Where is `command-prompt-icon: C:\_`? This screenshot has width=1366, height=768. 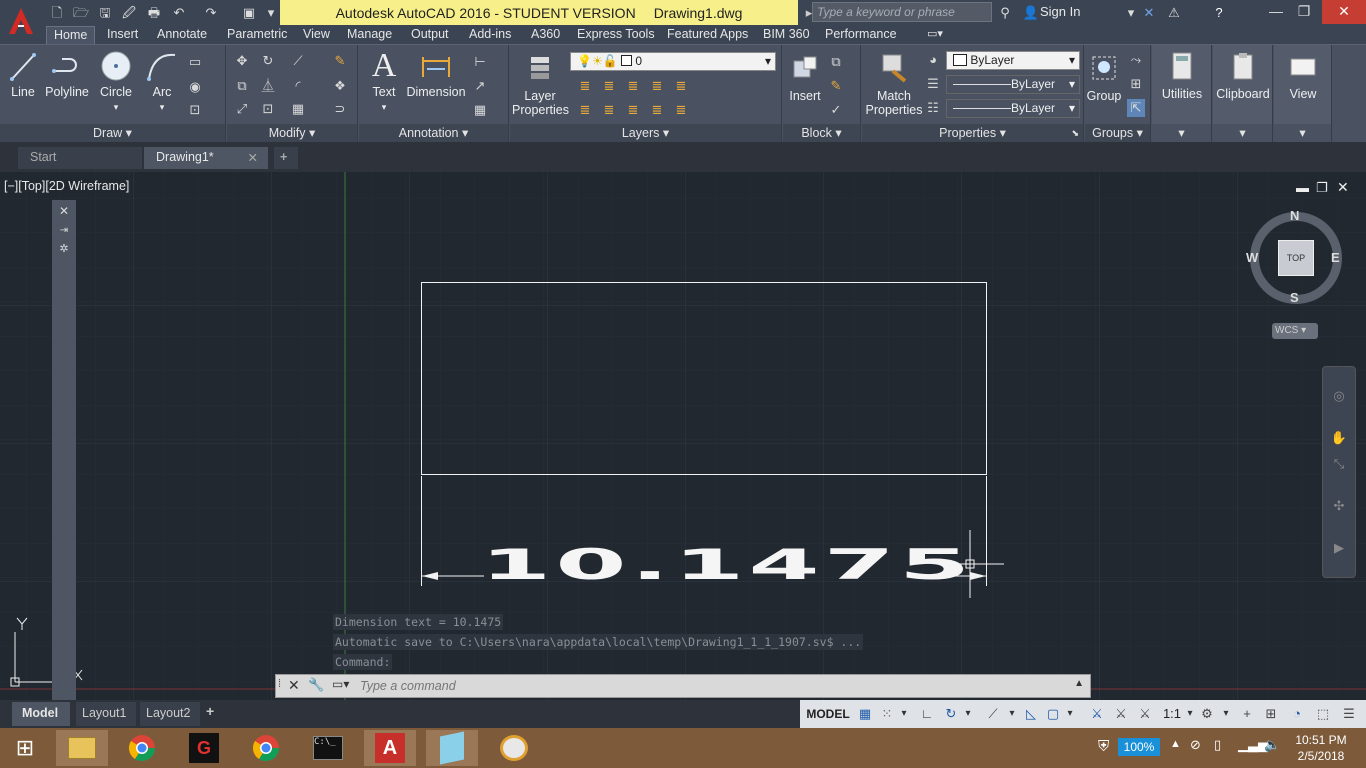
command-prompt-icon: C:\_ is located at coordinates (328, 748).